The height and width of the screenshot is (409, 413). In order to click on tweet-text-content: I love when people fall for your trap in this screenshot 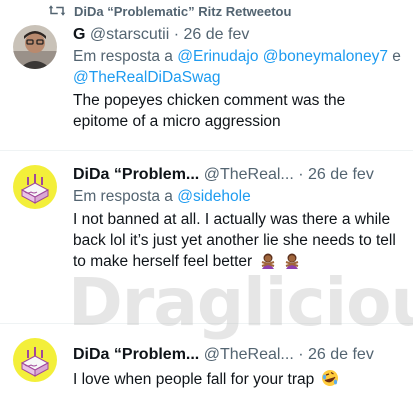, I will do `click(194, 379)`.